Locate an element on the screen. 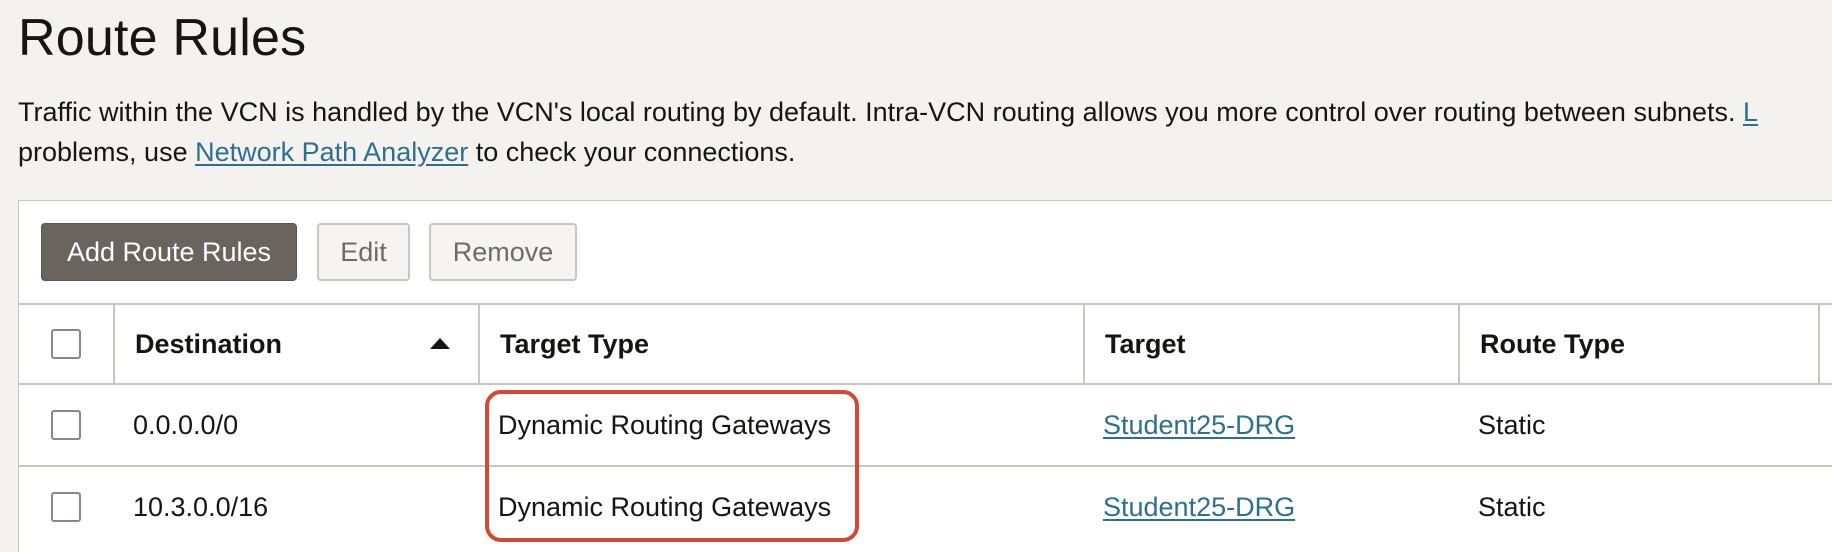 This screenshot has height=552, width=1832. learn-more-link: L is located at coordinates (1750, 112).